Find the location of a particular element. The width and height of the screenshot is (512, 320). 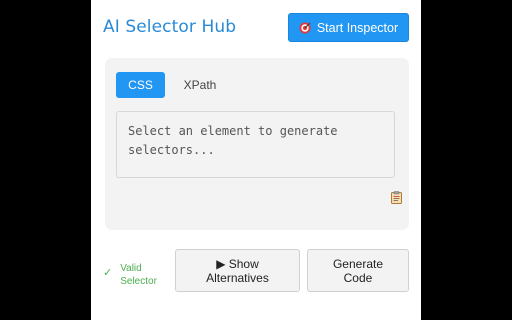

generate-code-line-1: Generate is located at coordinates (358, 263).